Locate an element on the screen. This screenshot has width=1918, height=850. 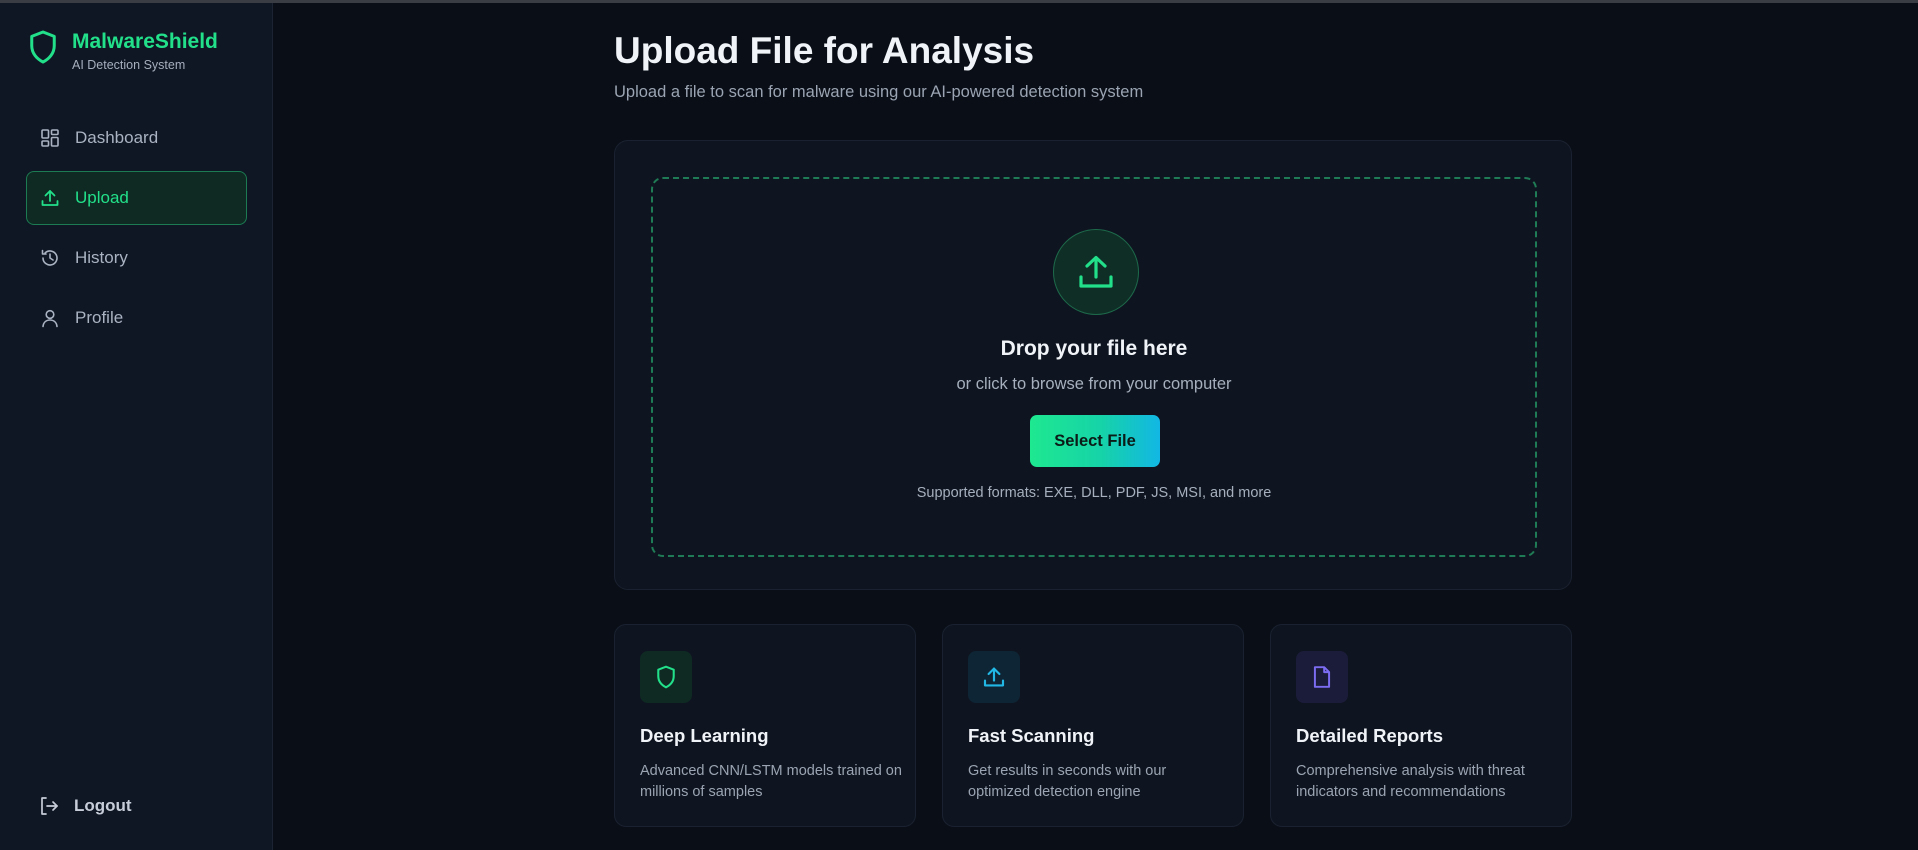
select-file-button: Select File is located at coordinates (1095, 441).